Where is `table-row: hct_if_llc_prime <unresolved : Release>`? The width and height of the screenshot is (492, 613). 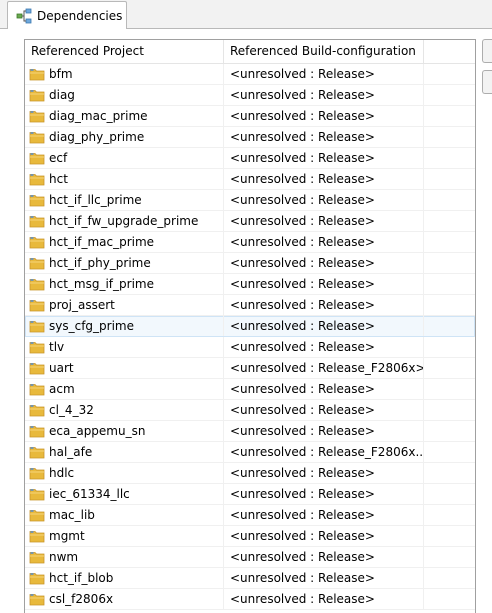
table-row: hct_if_llc_prime <unresolved : Release> is located at coordinates (250, 200).